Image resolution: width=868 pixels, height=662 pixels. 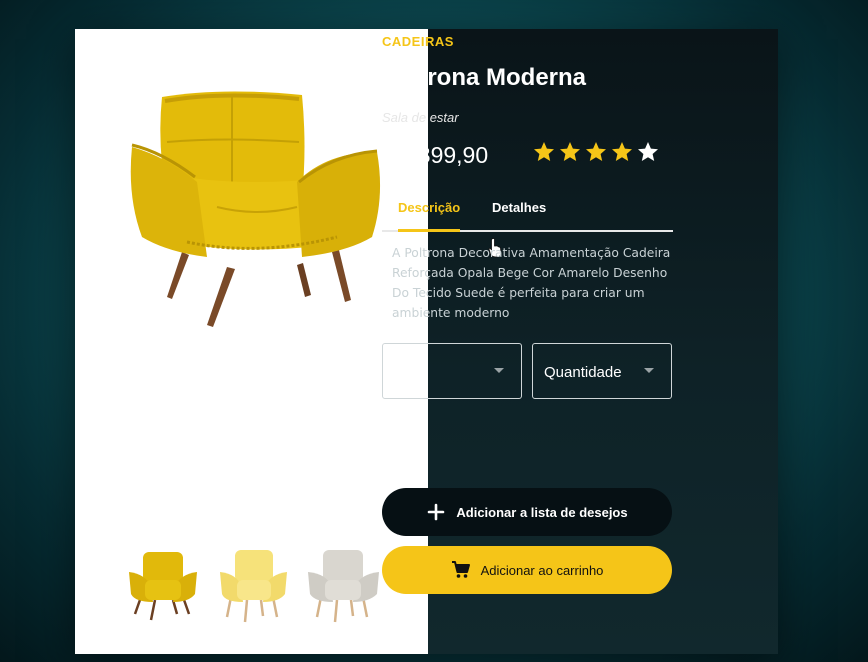 I want to click on cart-icon, so click(x=460, y=569).